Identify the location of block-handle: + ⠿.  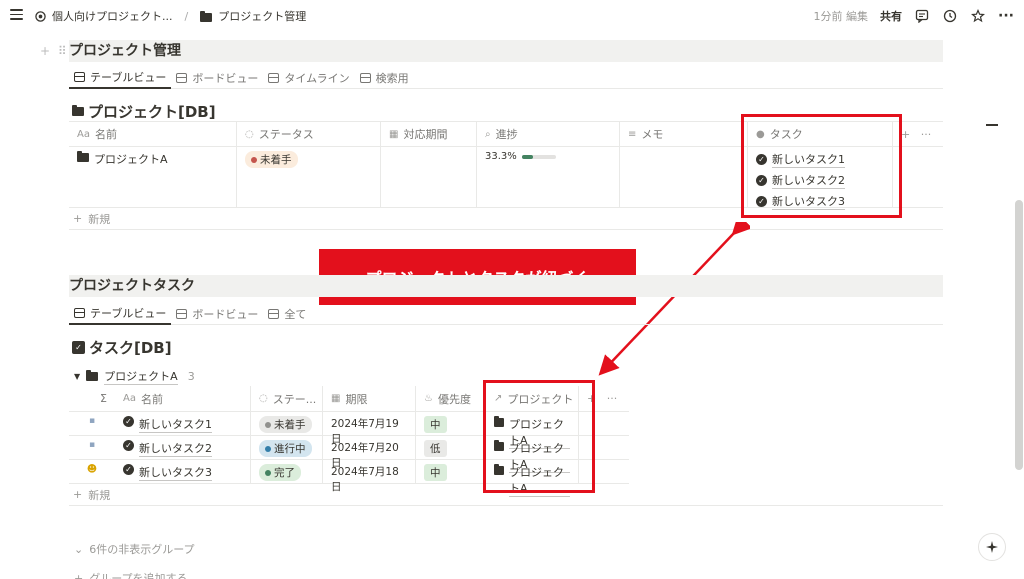
(54, 51).